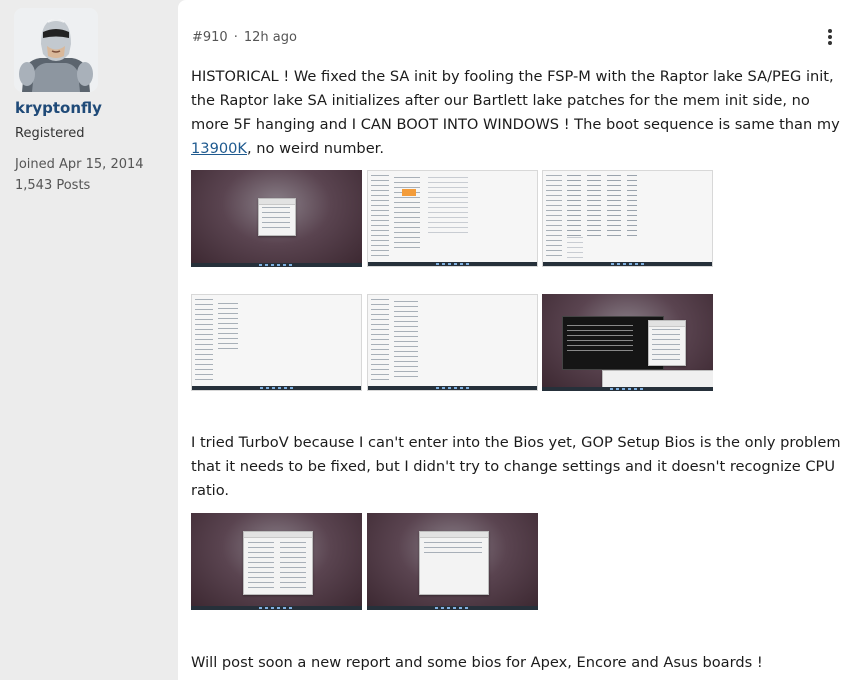  I want to click on post-meta: #910 · 12h ago, so click(244, 37).